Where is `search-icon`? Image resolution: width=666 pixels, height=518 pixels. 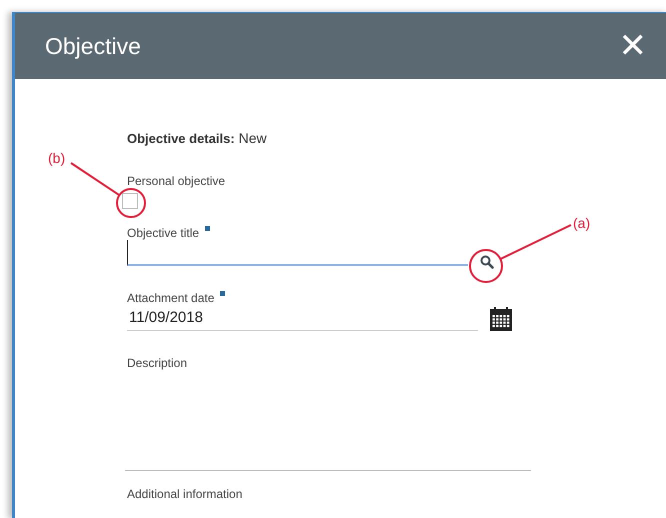
search-icon is located at coordinates (487, 262).